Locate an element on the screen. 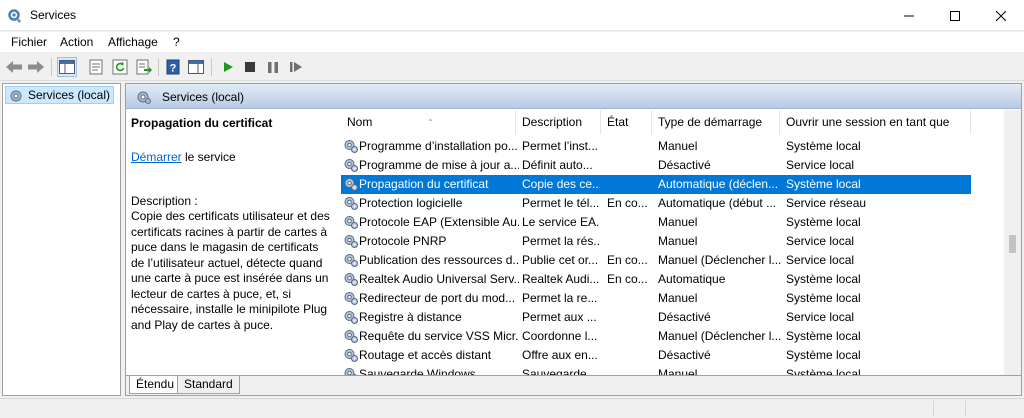 This screenshot has height=418, width=1024. vertical-scrollbar is located at coordinates (1012, 242).